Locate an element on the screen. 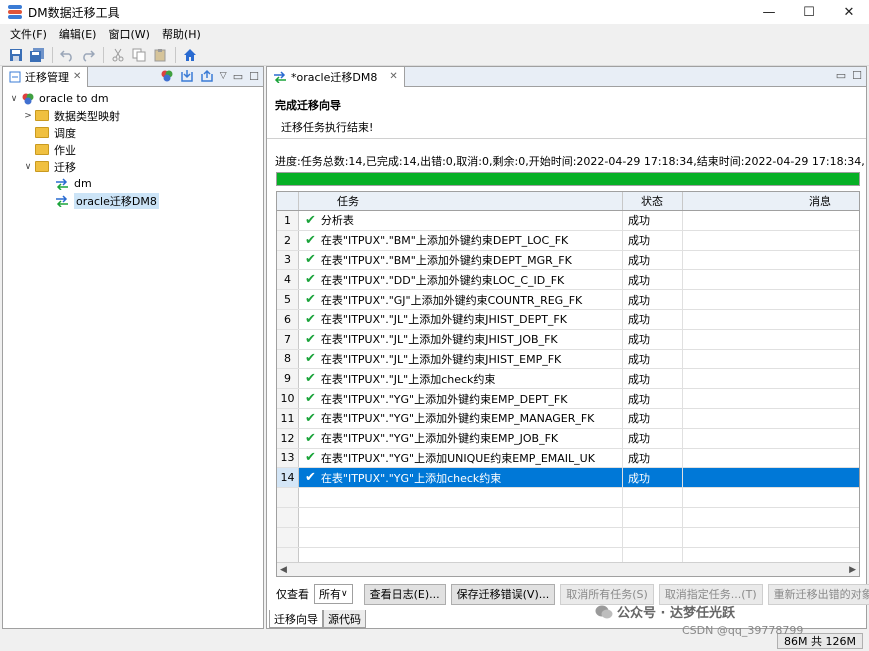  copy-icon is located at coordinates (139, 55).